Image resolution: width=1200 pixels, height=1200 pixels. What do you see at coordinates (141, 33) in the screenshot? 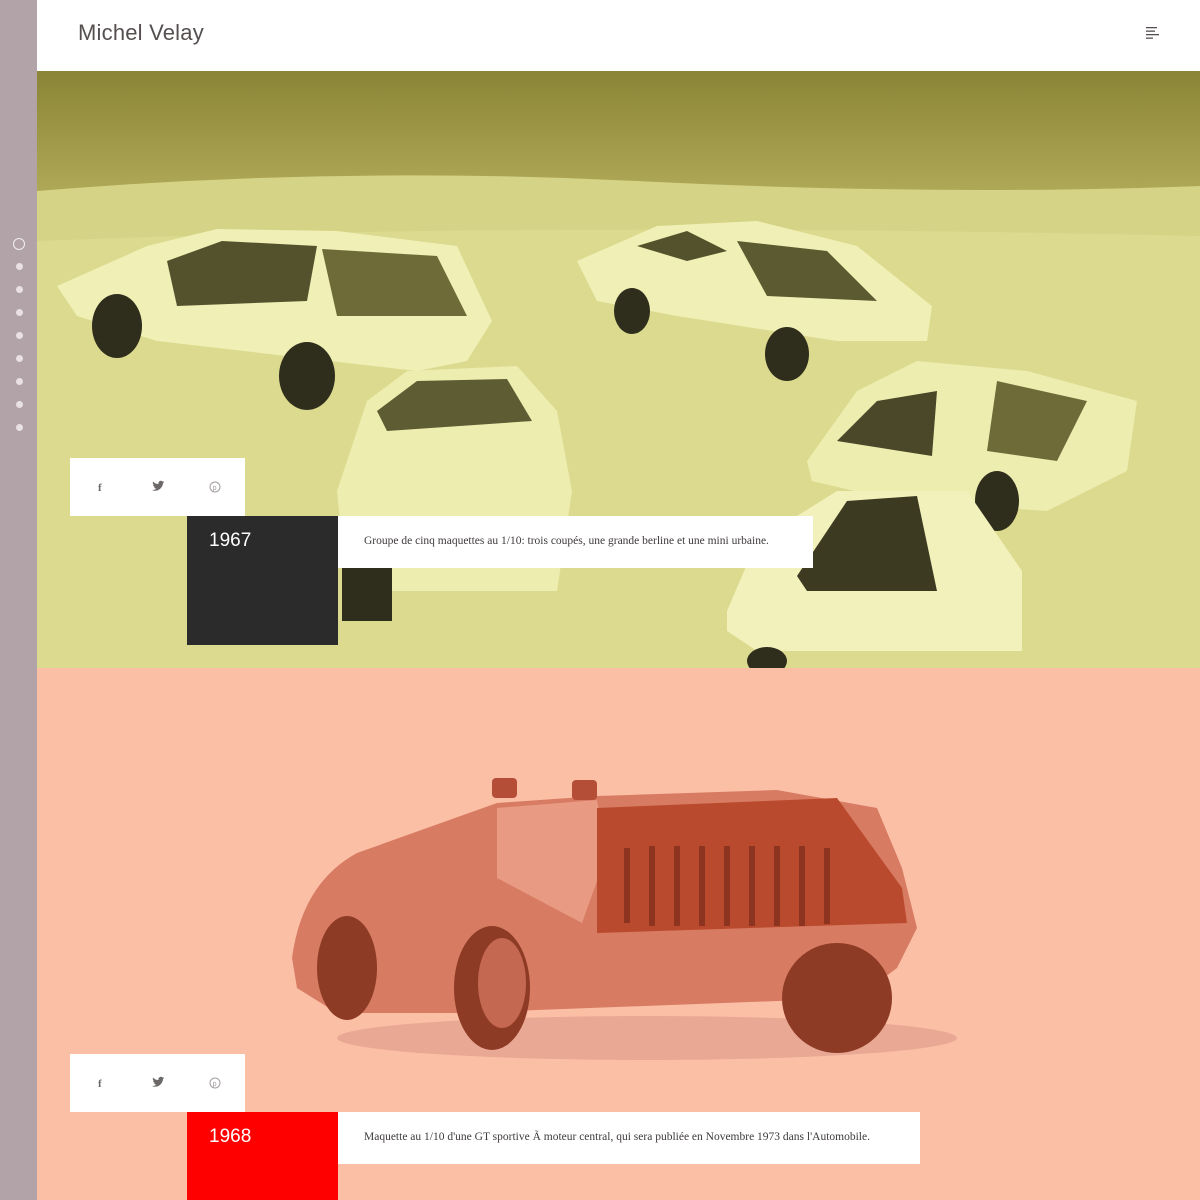
I see `site-title: Michel Velay` at bounding box center [141, 33].